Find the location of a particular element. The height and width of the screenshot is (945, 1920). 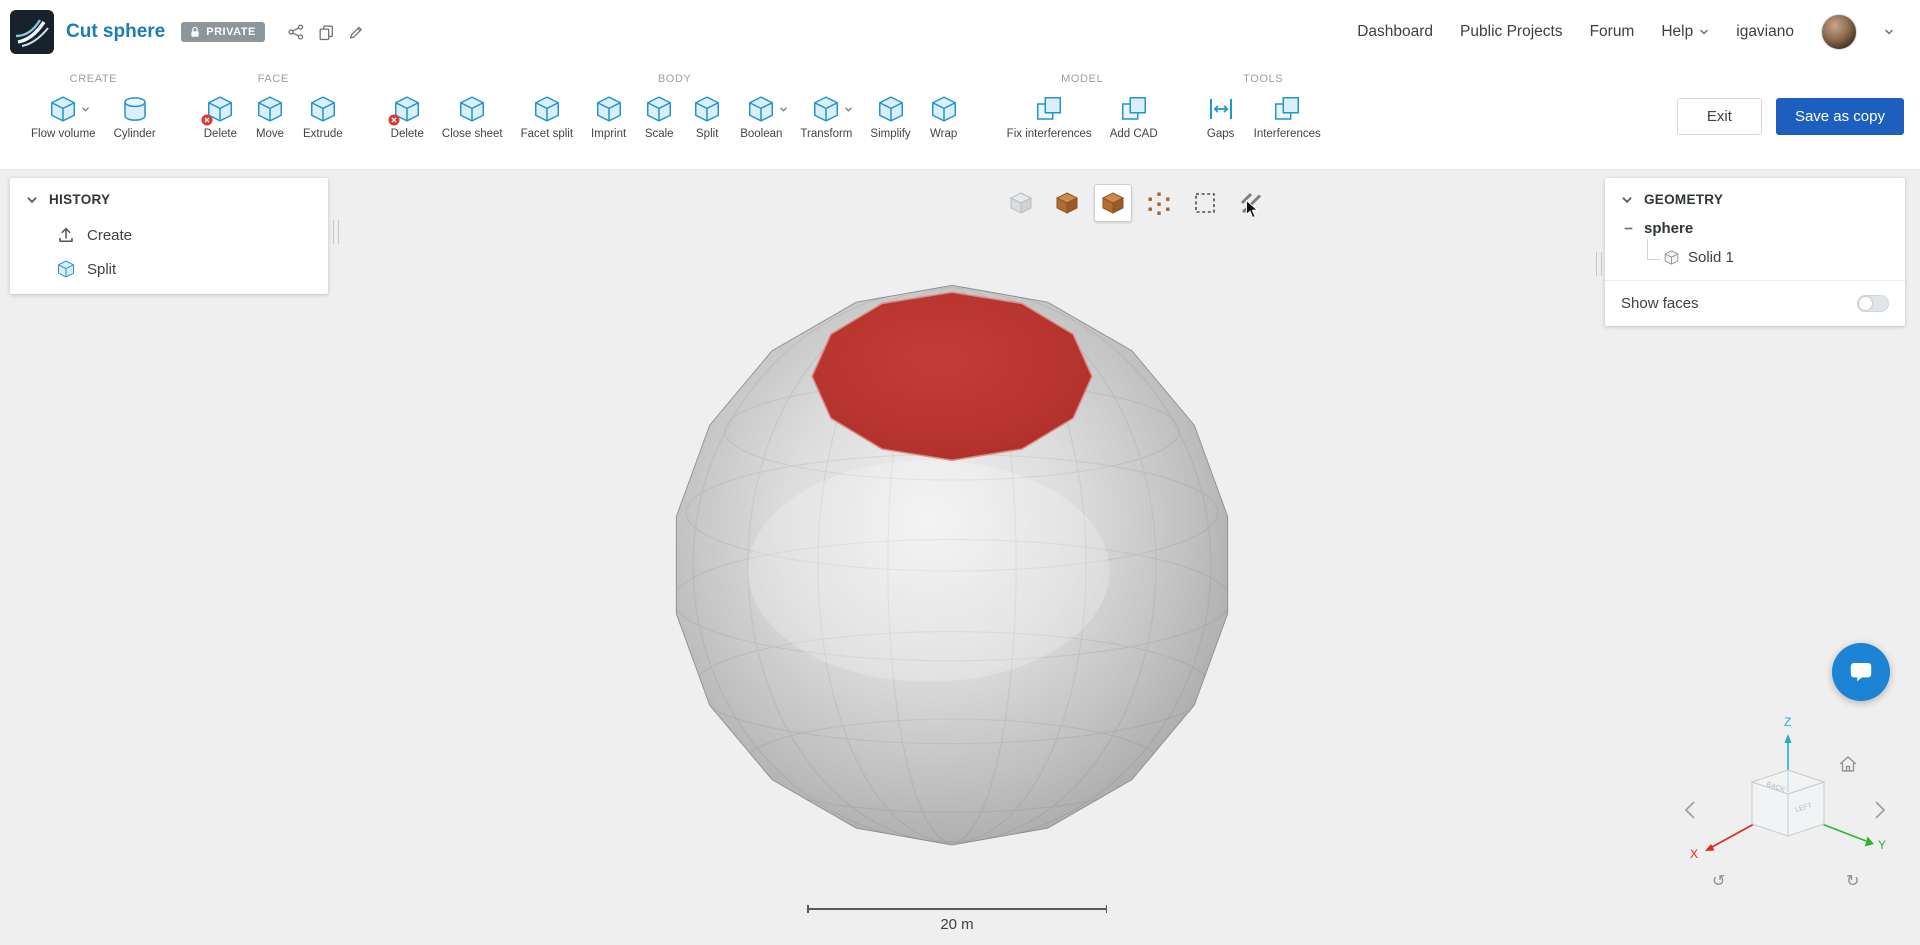

ribbon-group-model: MODEL Fix interferences Add CAD is located at coordinates (1082, 116).